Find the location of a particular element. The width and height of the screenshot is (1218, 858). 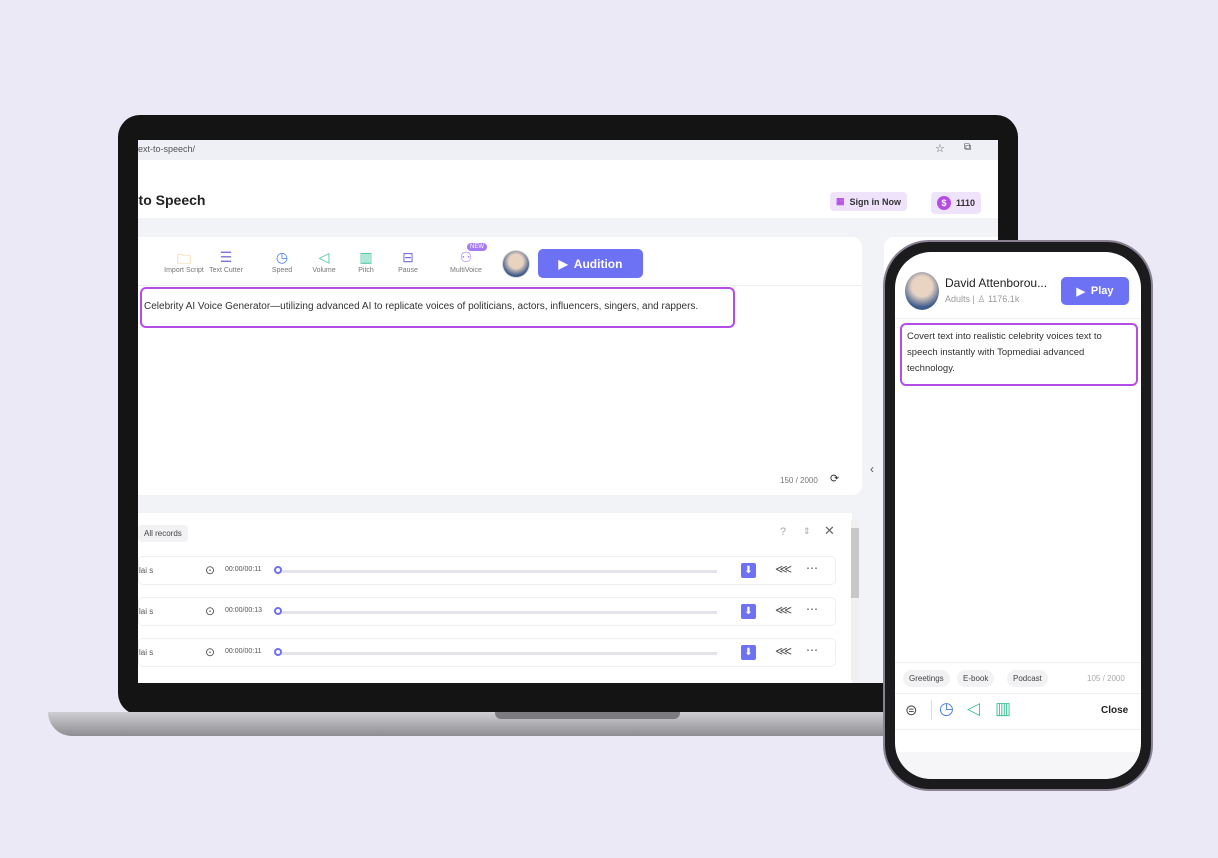

char-count: 150 / 2000 is located at coordinates (799, 480).